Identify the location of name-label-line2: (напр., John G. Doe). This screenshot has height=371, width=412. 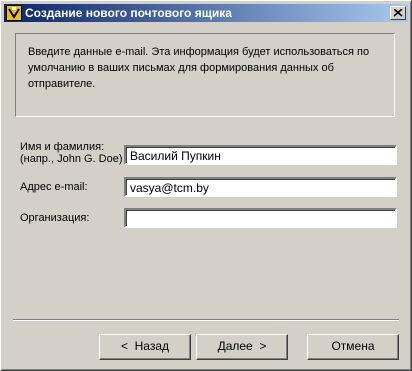
(71, 159).